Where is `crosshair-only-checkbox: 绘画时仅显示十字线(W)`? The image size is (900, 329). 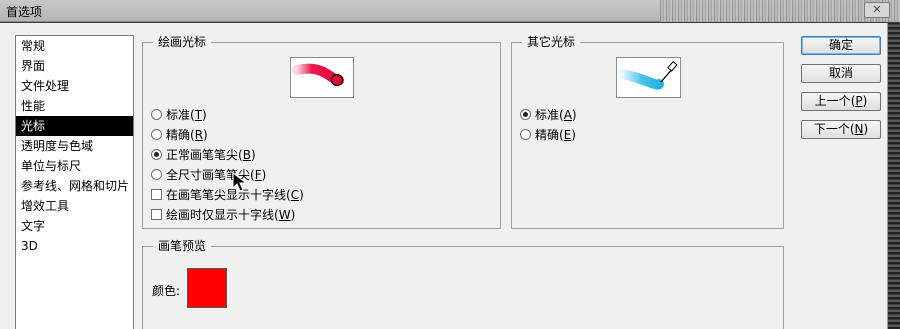 crosshair-only-checkbox: 绘画时仅显示十字线(W) is located at coordinates (223, 215).